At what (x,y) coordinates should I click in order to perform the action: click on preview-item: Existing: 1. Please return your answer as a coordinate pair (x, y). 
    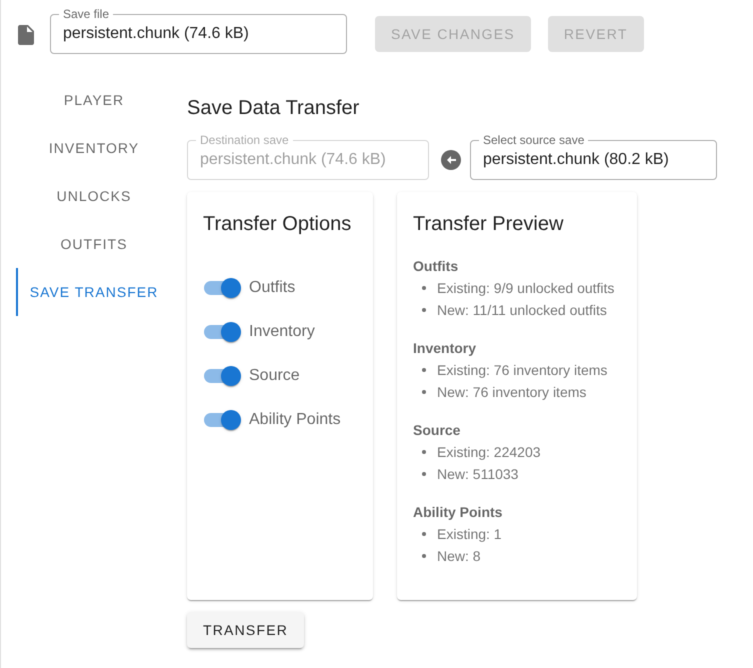
    Looking at the image, I should click on (469, 534).